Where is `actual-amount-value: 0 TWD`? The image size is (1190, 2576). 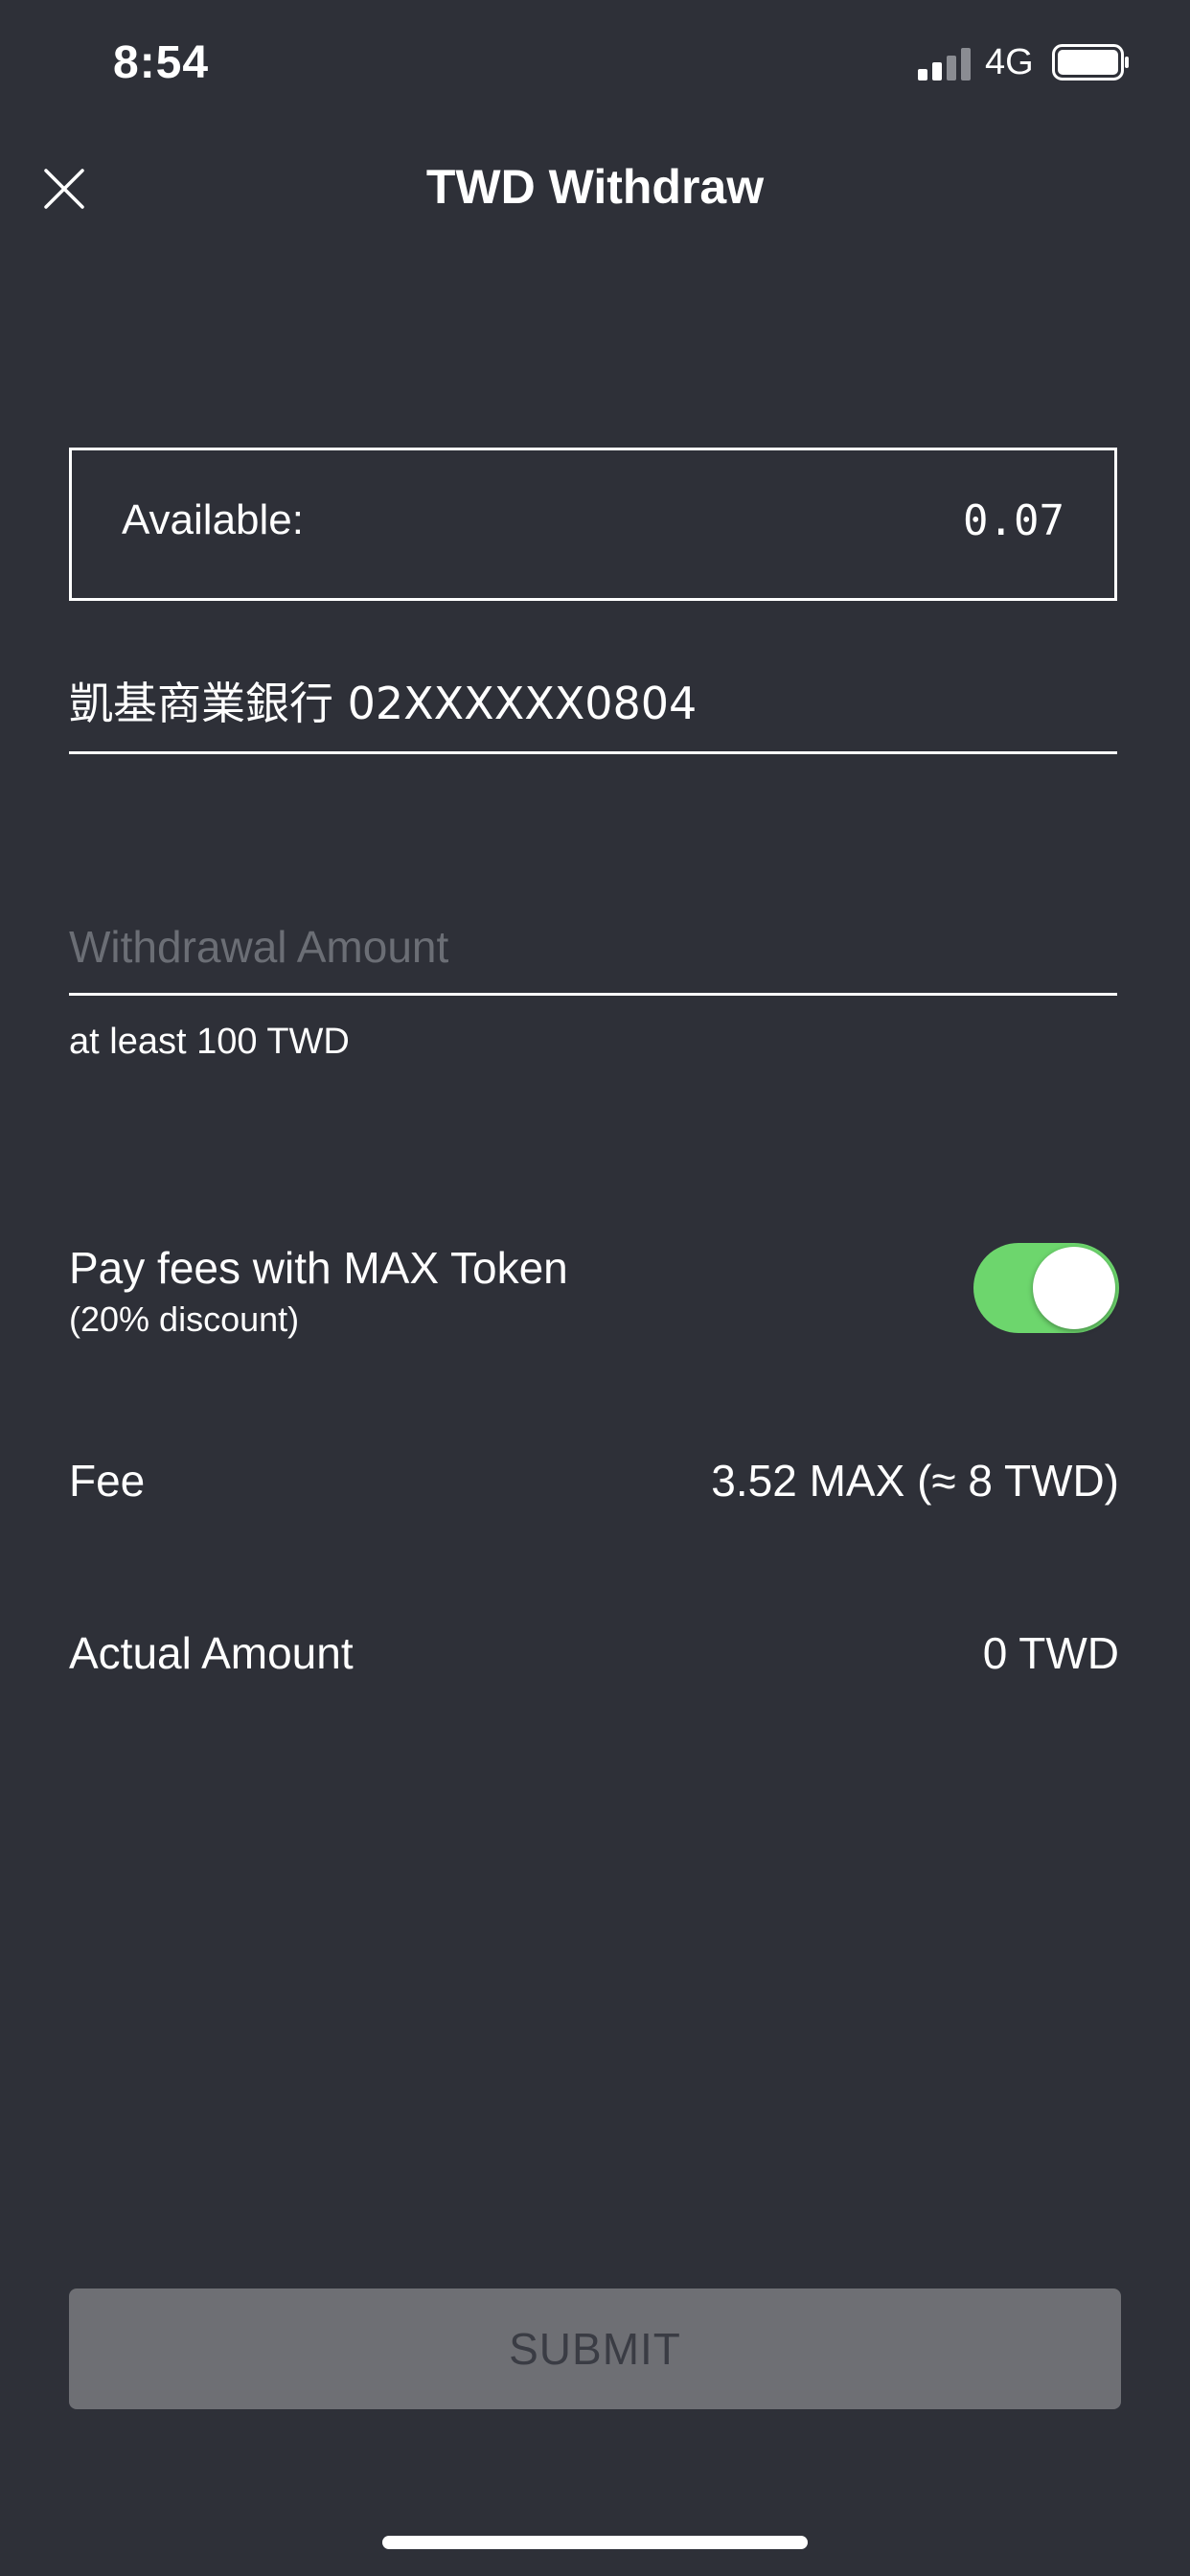 actual-amount-value: 0 TWD is located at coordinates (1050, 1653).